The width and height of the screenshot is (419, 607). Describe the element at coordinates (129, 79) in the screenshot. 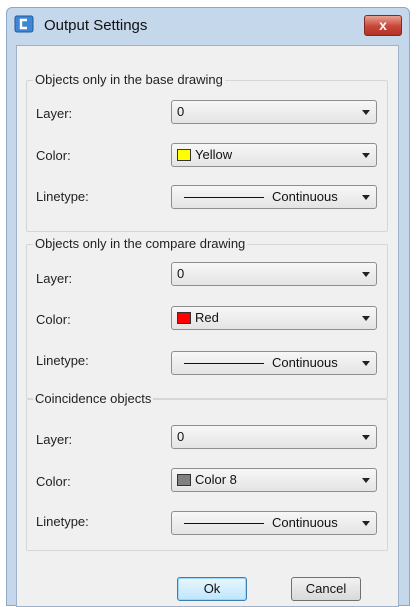

I see `group-title: Objects only in the base drawing` at that location.